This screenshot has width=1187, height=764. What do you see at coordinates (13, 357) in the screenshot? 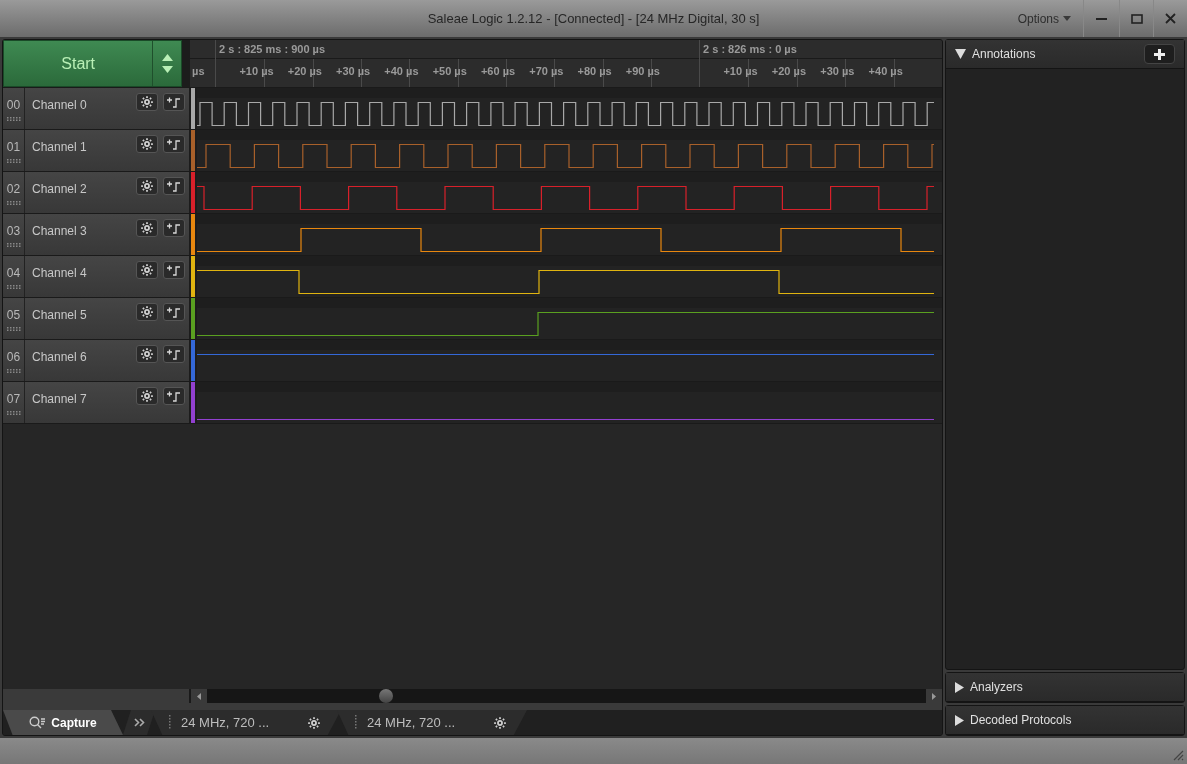
I see `channel-number: 06` at bounding box center [13, 357].